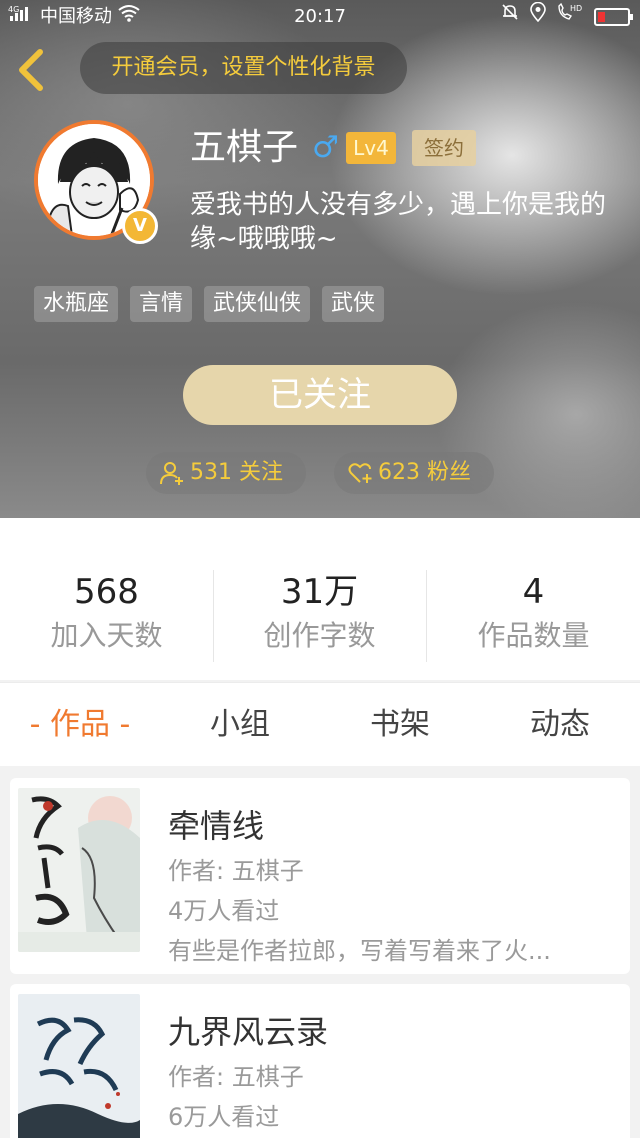 The height and width of the screenshot is (1138, 640). Describe the element at coordinates (216, 826) in the screenshot. I see `book-title: 牵情线` at that location.